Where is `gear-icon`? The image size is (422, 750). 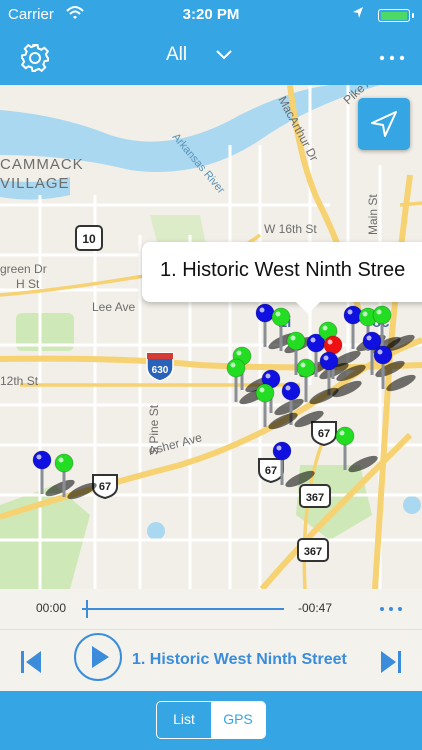
gear-icon is located at coordinates (35, 58).